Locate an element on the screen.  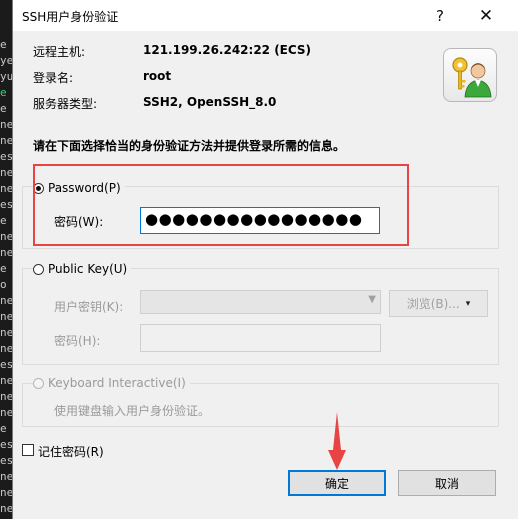
remember-password-label: 记住密码(R) is located at coordinates (71, 451).